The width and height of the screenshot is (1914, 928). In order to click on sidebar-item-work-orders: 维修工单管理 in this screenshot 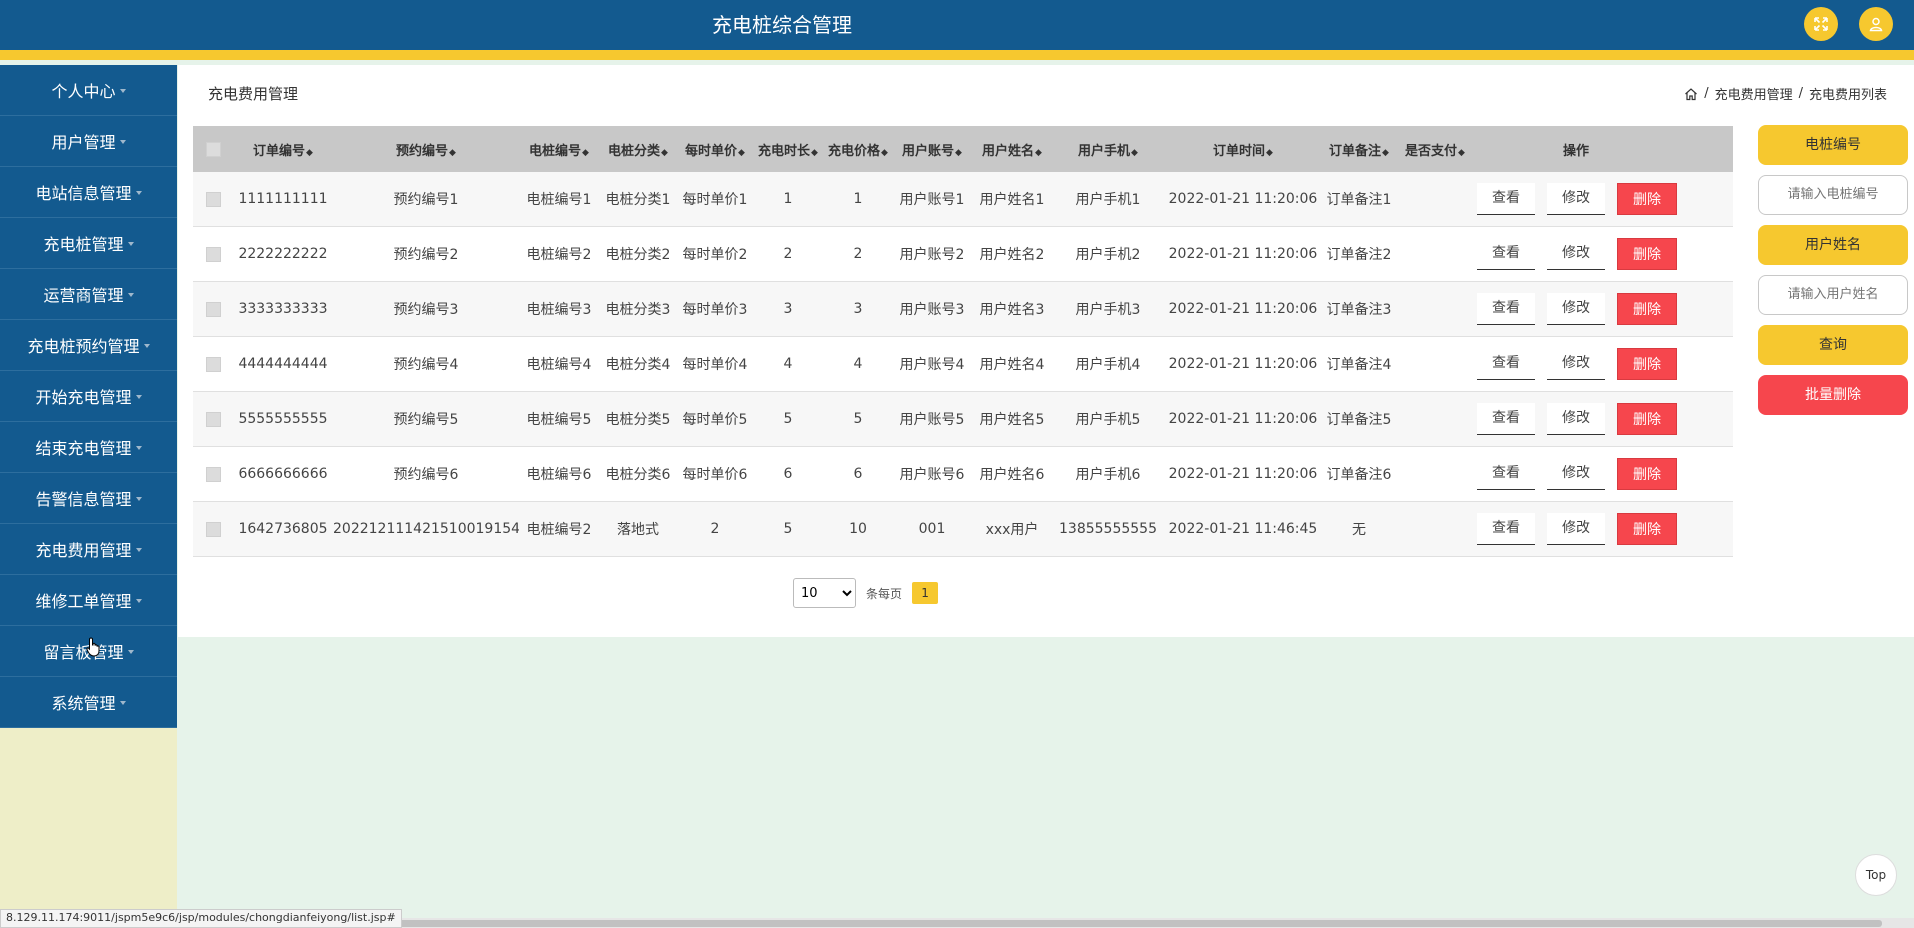, I will do `click(88, 600)`.